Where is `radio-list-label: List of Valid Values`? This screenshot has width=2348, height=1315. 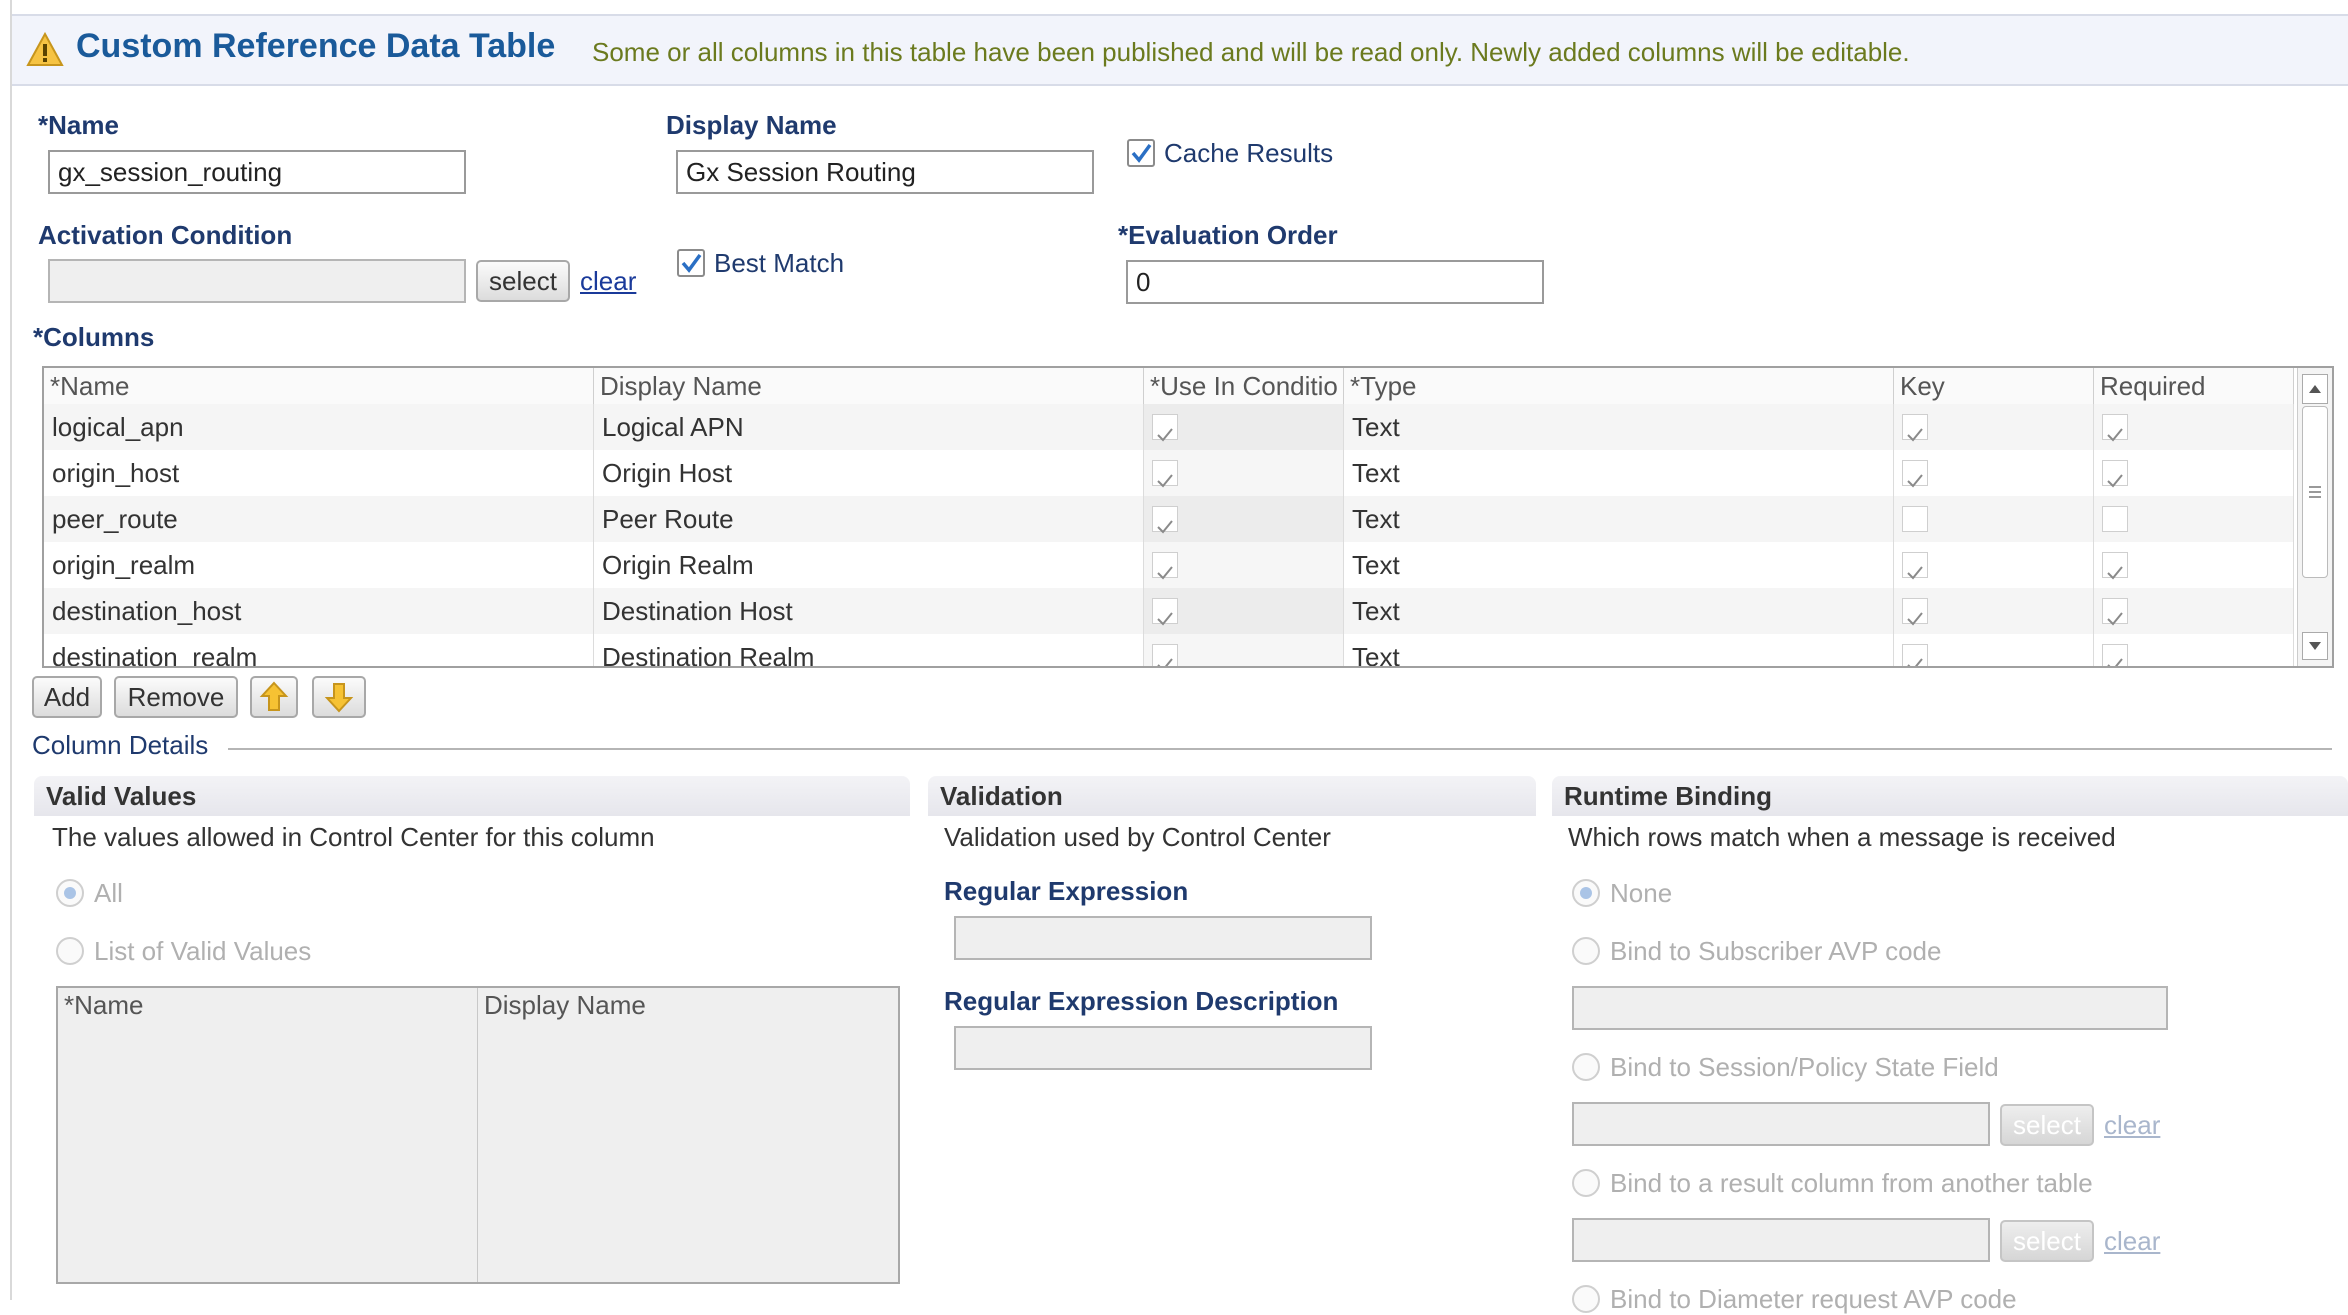 radio-list-label: List of Valid Values is located at coordinates (203, 951).